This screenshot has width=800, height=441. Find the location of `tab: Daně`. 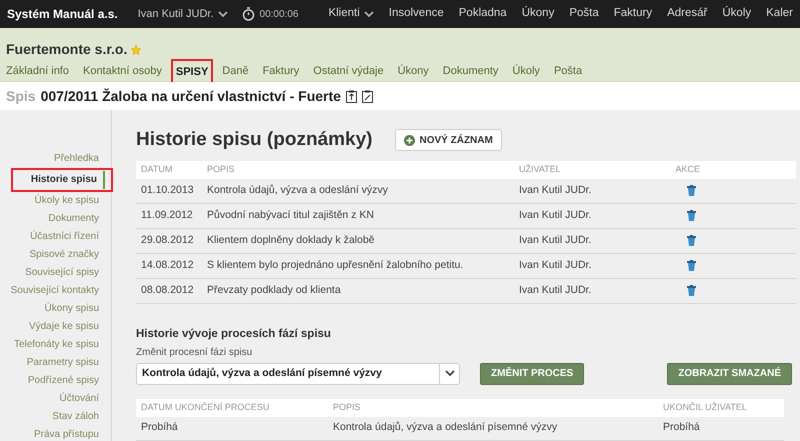

tab: Daně is located at coordinates (235, 73).